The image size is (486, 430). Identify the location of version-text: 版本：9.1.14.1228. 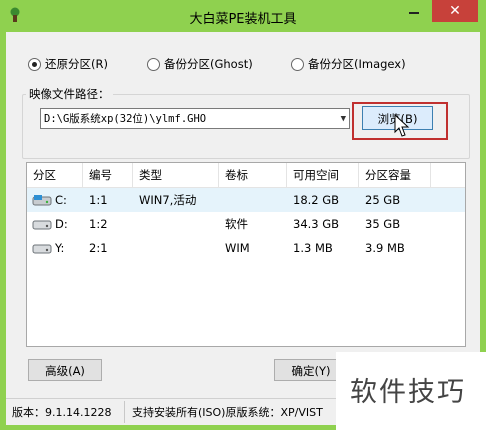
(62, 412).